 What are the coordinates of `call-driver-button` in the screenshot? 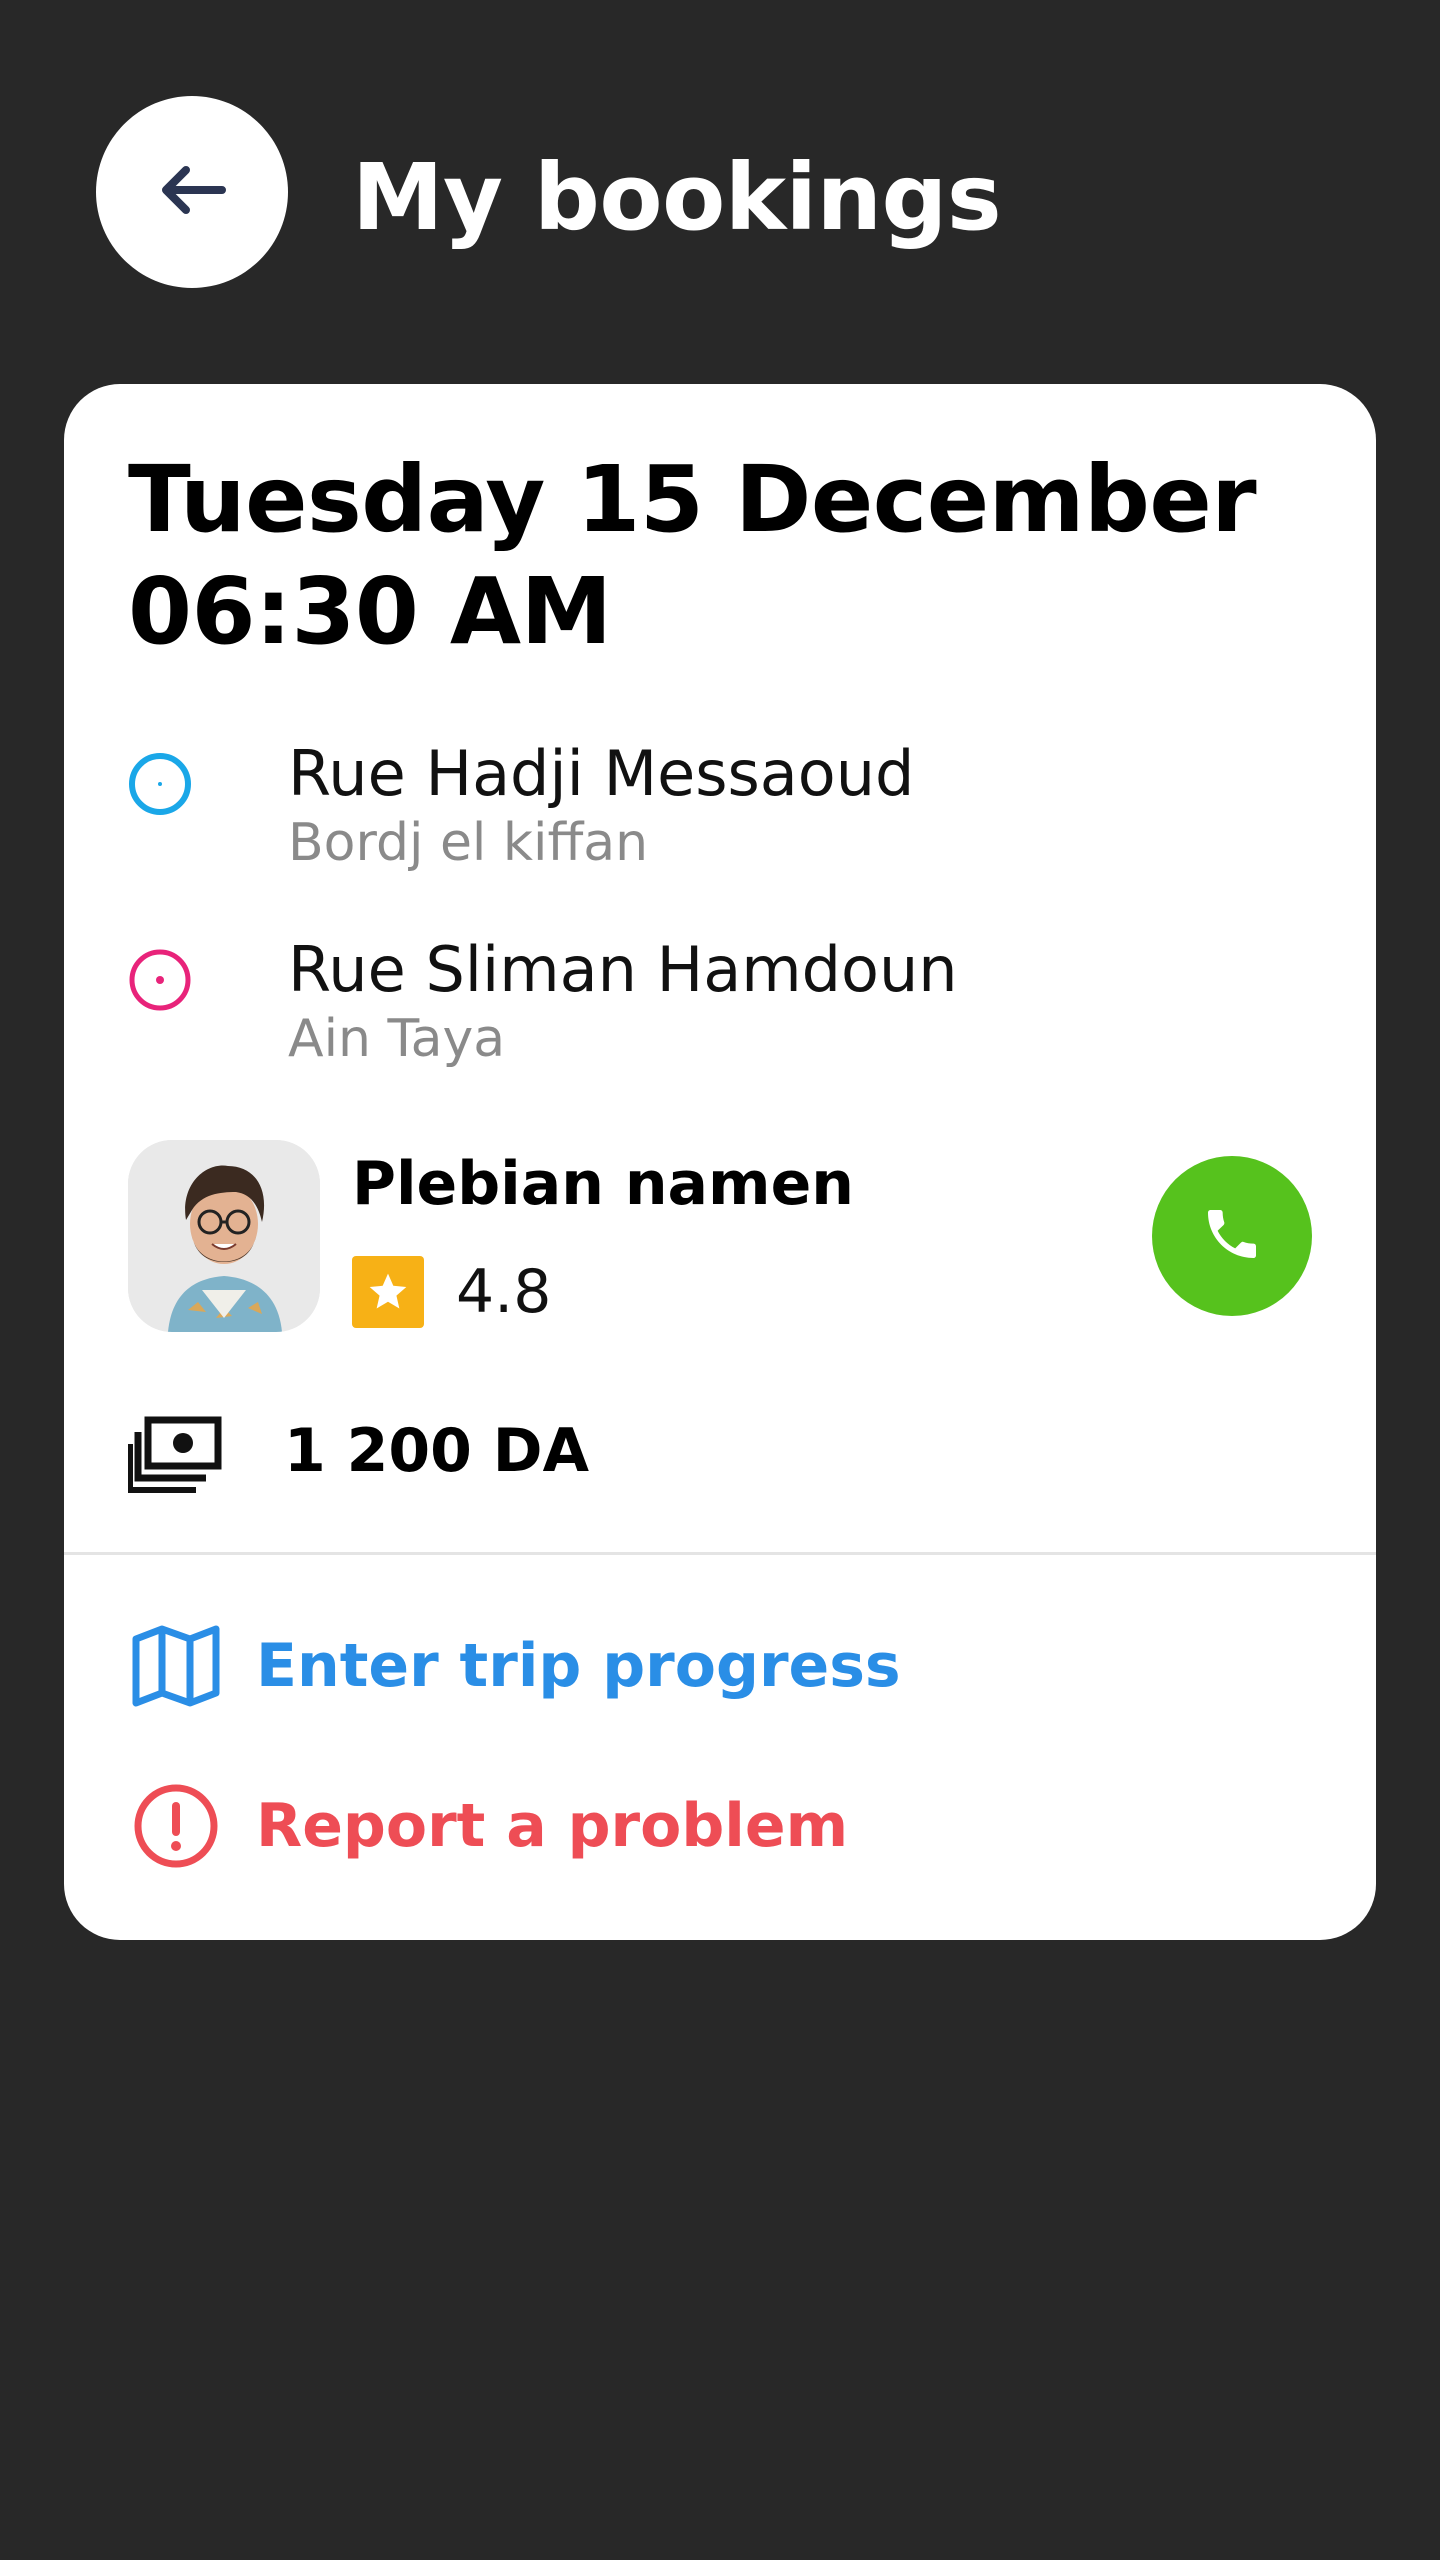 It's located at (1232, 1236).